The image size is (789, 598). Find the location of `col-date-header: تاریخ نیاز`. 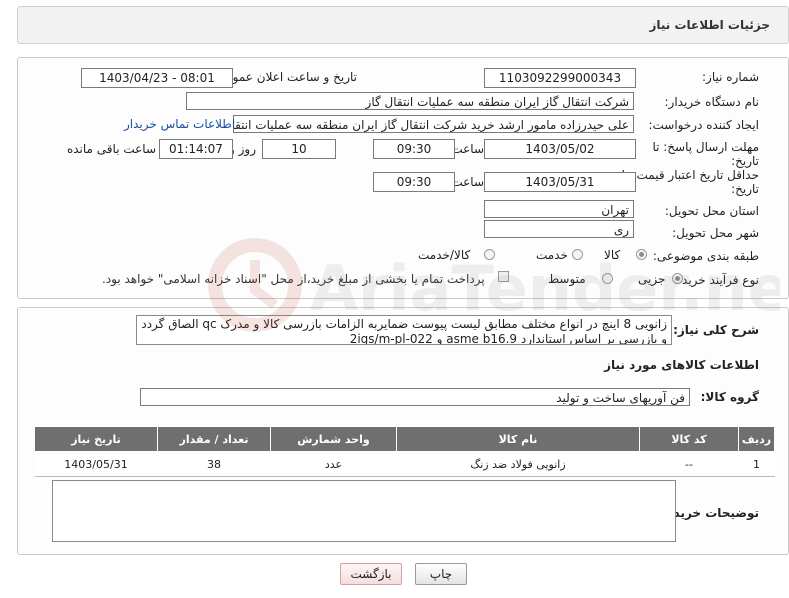

col-date-header: تاریخ نیاز is located at coordinates (96, 439).